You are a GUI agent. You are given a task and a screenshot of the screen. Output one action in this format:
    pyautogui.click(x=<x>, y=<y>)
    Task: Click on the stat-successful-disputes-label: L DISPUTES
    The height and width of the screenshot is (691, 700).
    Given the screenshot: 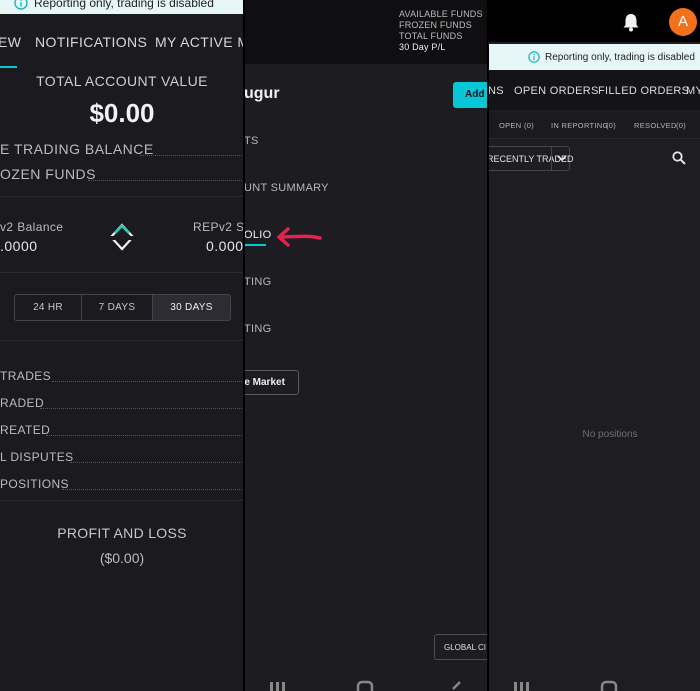 What is the action you would take?
    pyautogui.click(x=37, y=457)
    